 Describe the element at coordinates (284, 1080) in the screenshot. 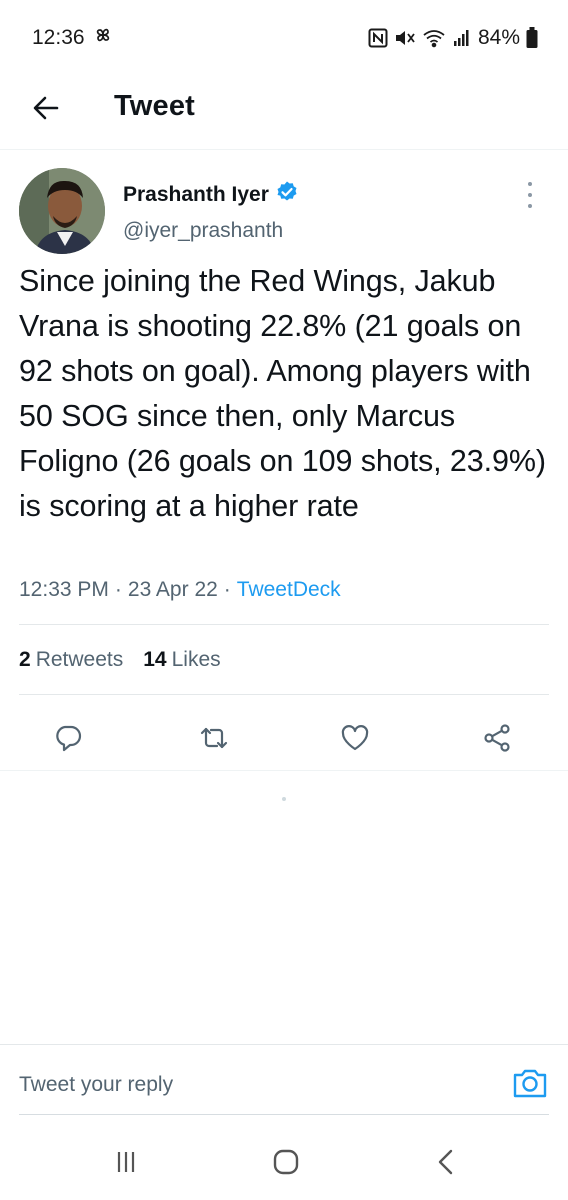

I see `reply-bar: Tweet your reply` at that location.